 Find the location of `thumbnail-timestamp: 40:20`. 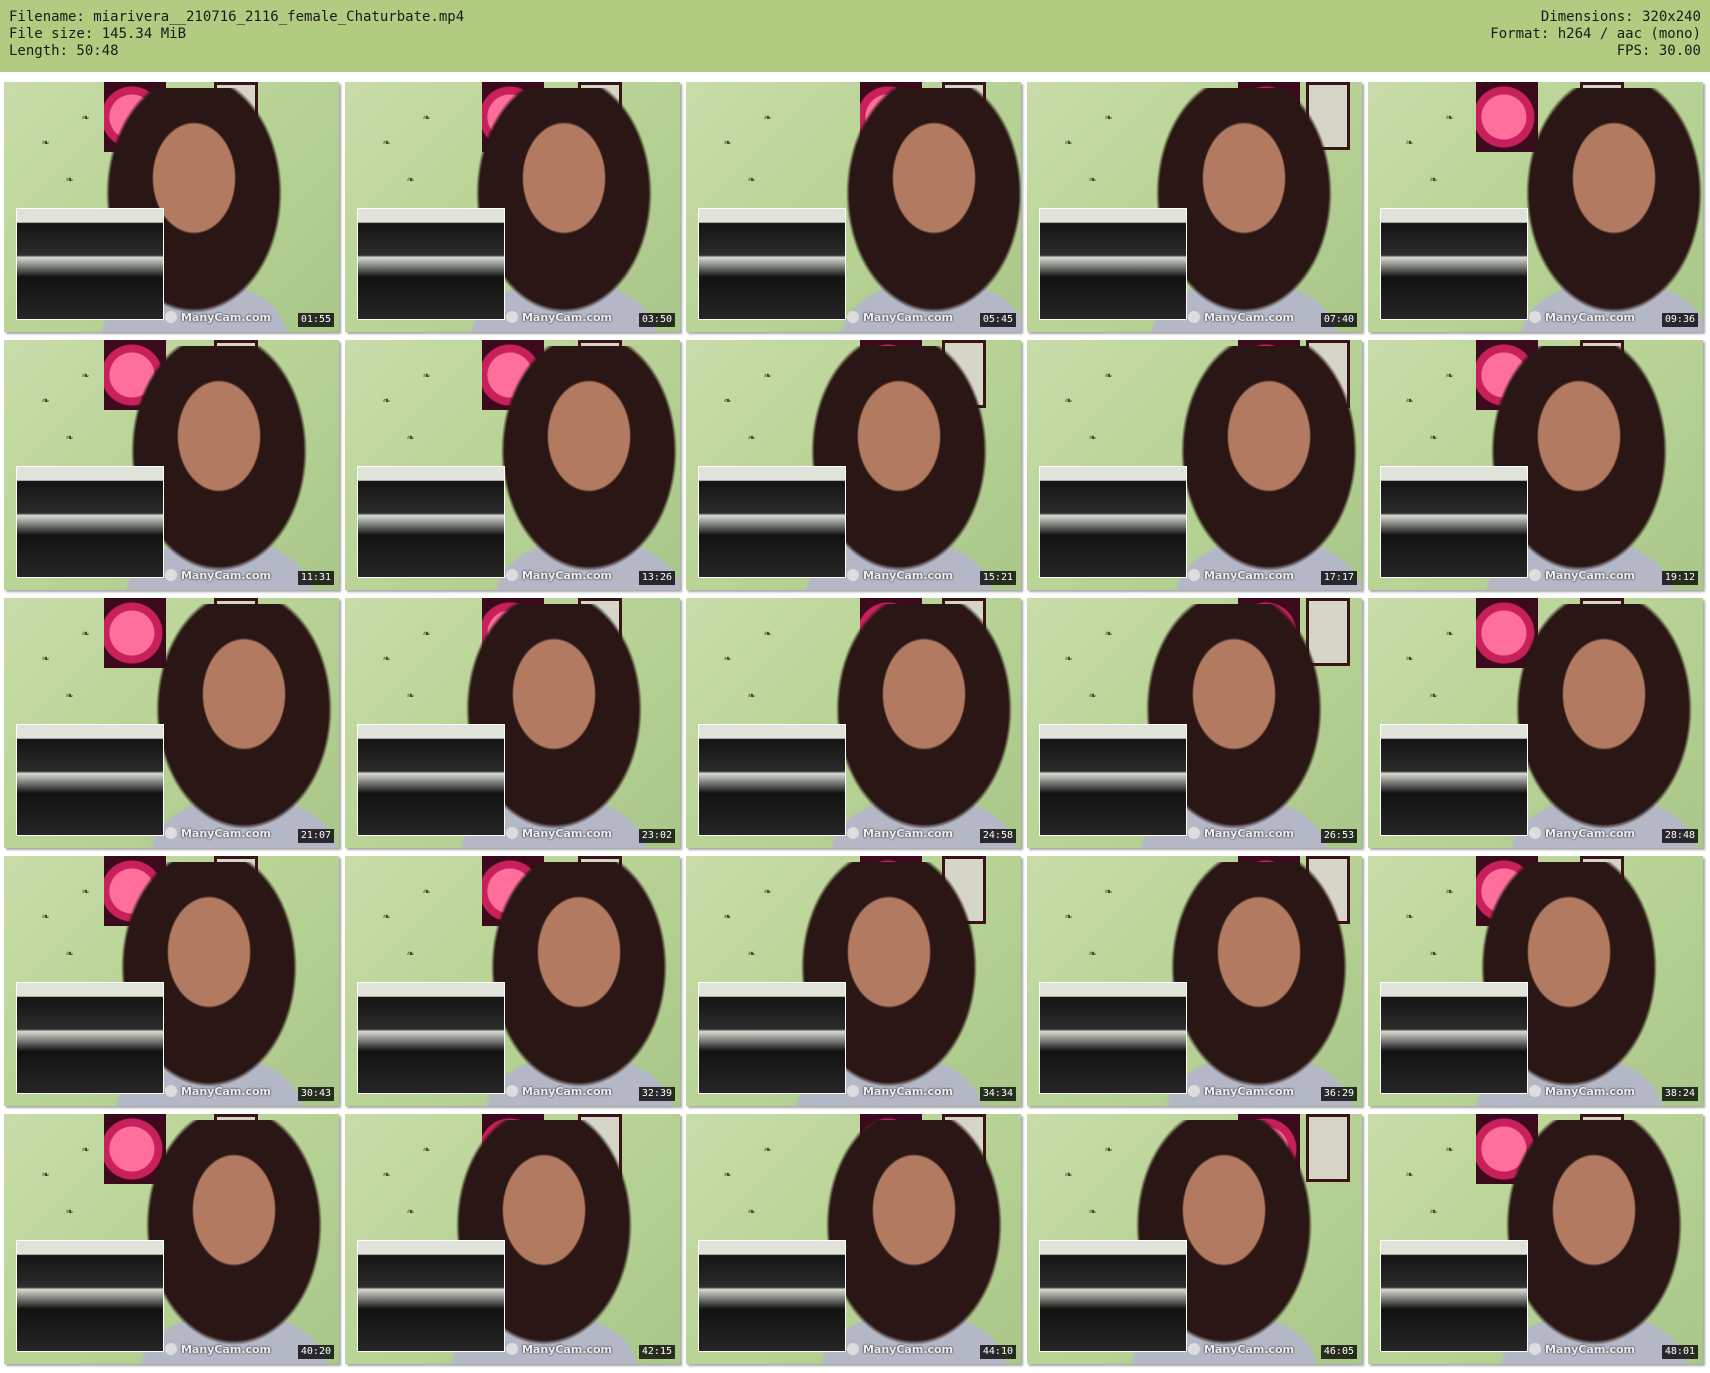

thumbnail-timestamp: 40:20 is located at coordinates (315, 1352).